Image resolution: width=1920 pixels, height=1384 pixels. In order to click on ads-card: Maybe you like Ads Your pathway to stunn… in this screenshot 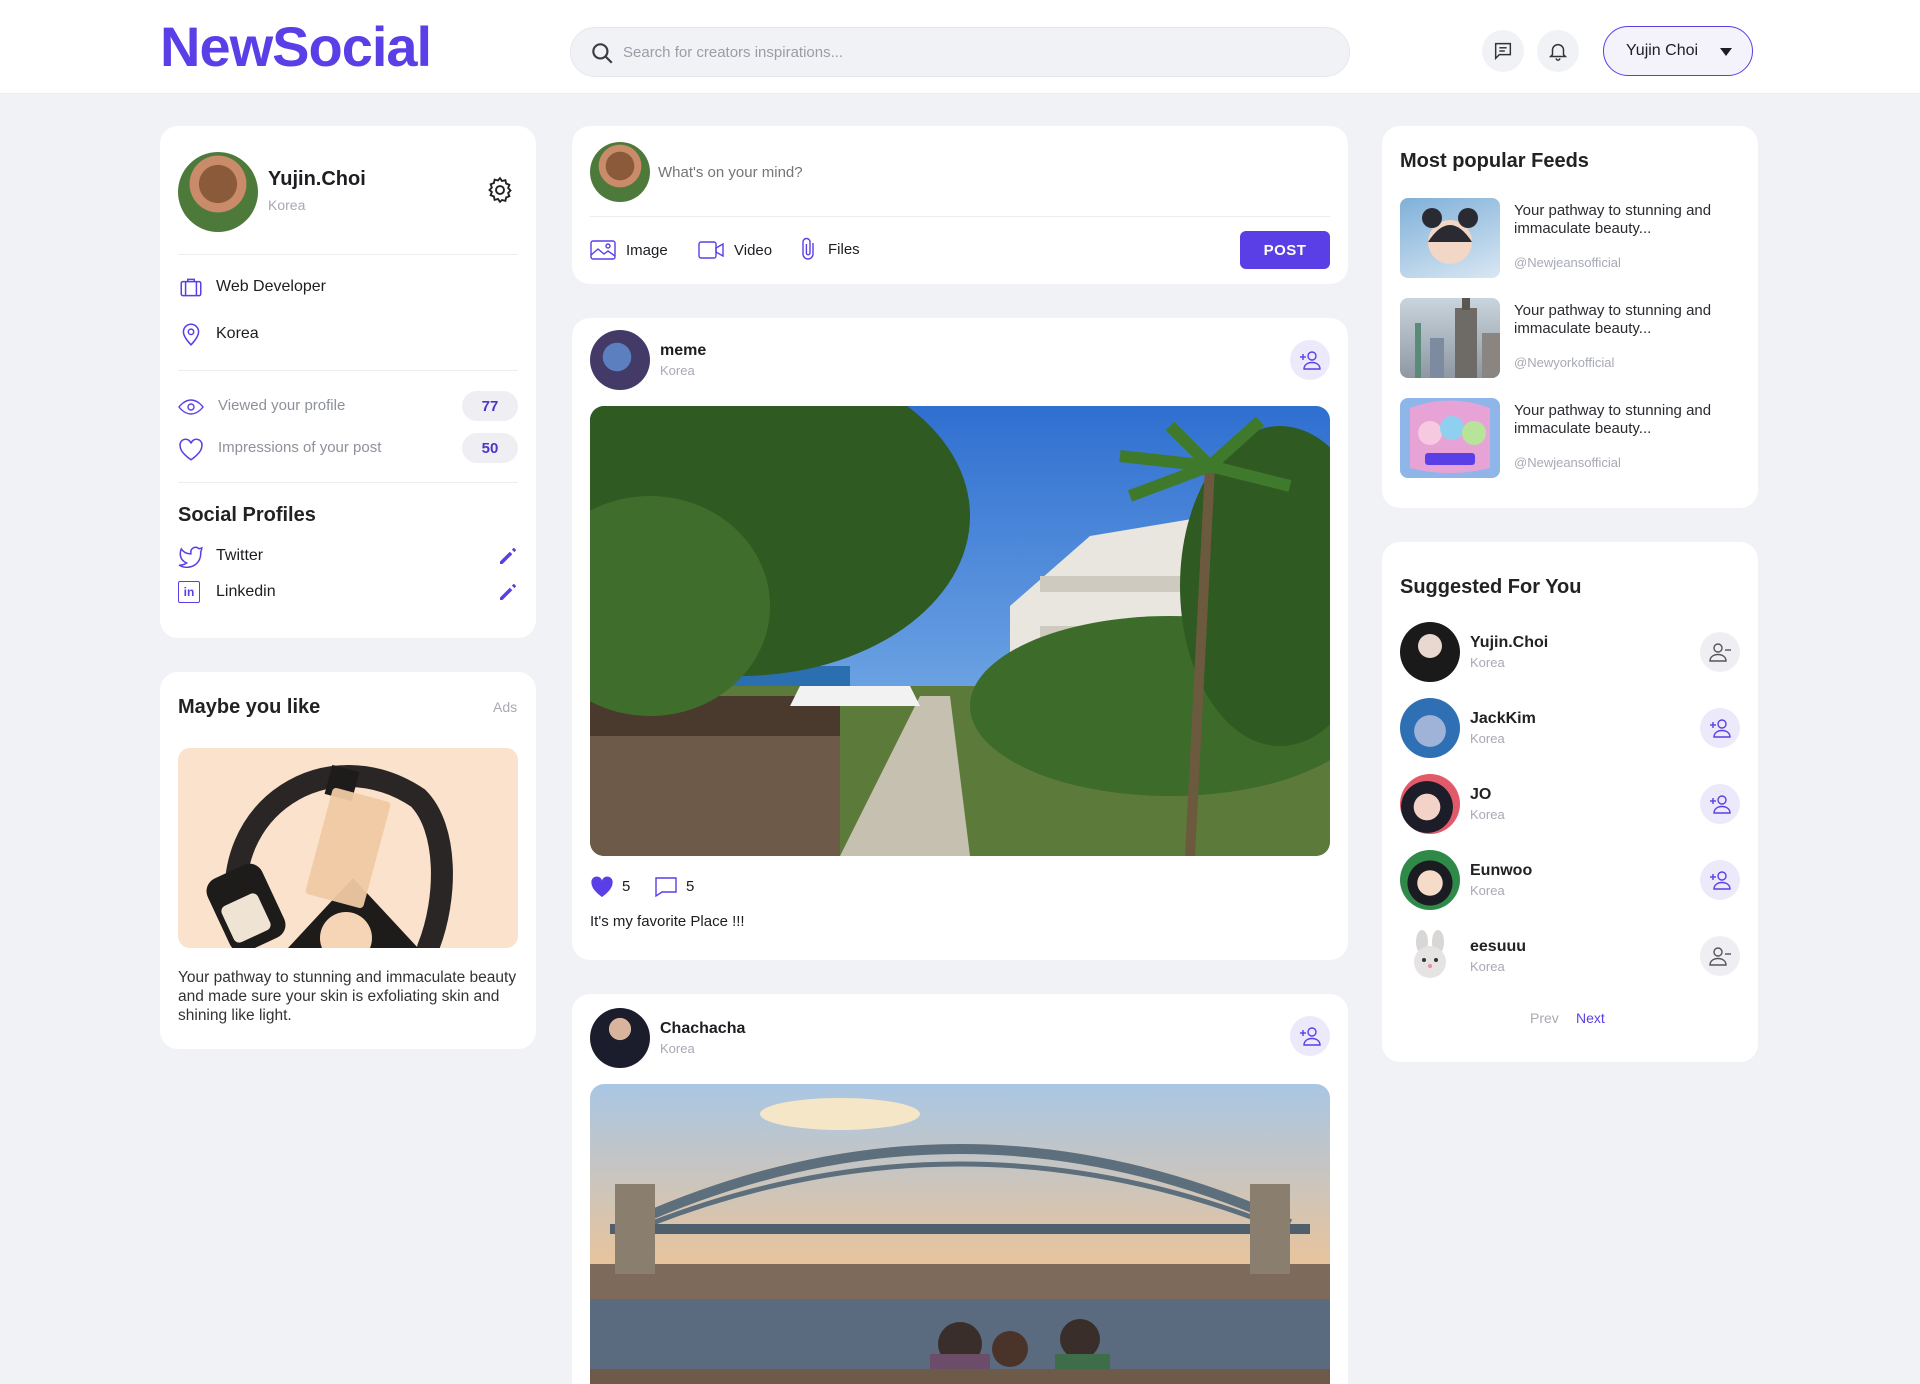, I will do `click(348, 860)`.